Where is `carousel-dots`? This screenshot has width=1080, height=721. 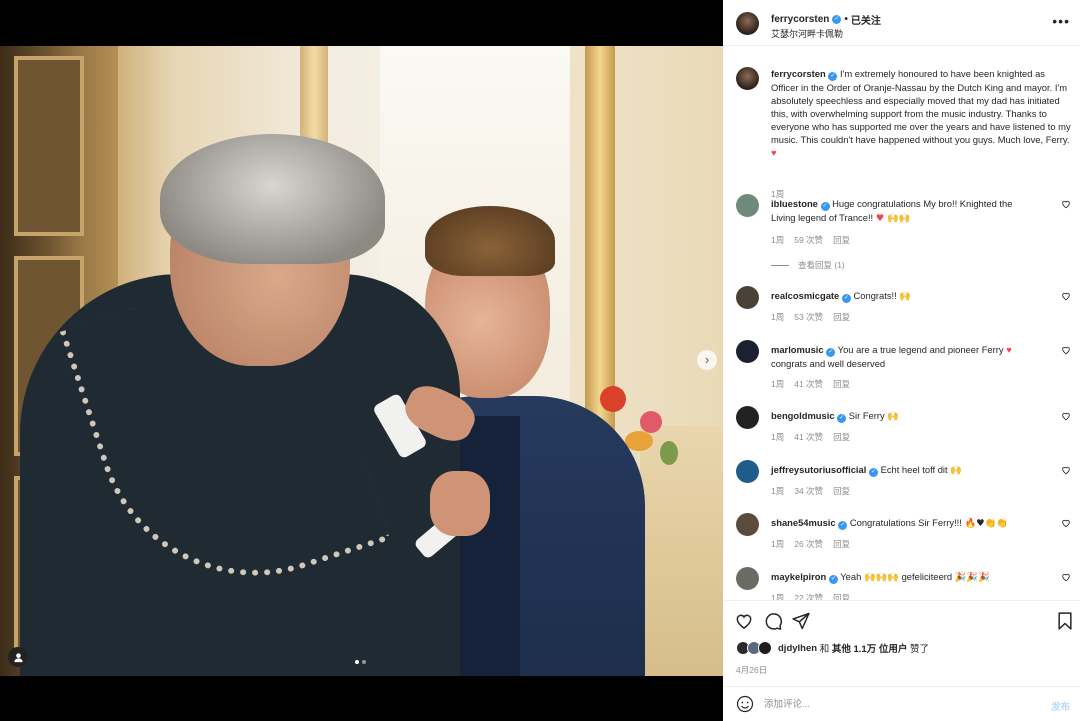
carousel-dots is located at coordinates (360, 662).